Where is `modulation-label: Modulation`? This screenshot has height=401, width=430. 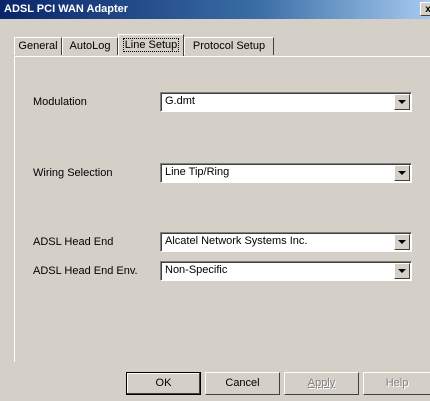
modulation-label: Modulation is located at coordinates (60, 102).